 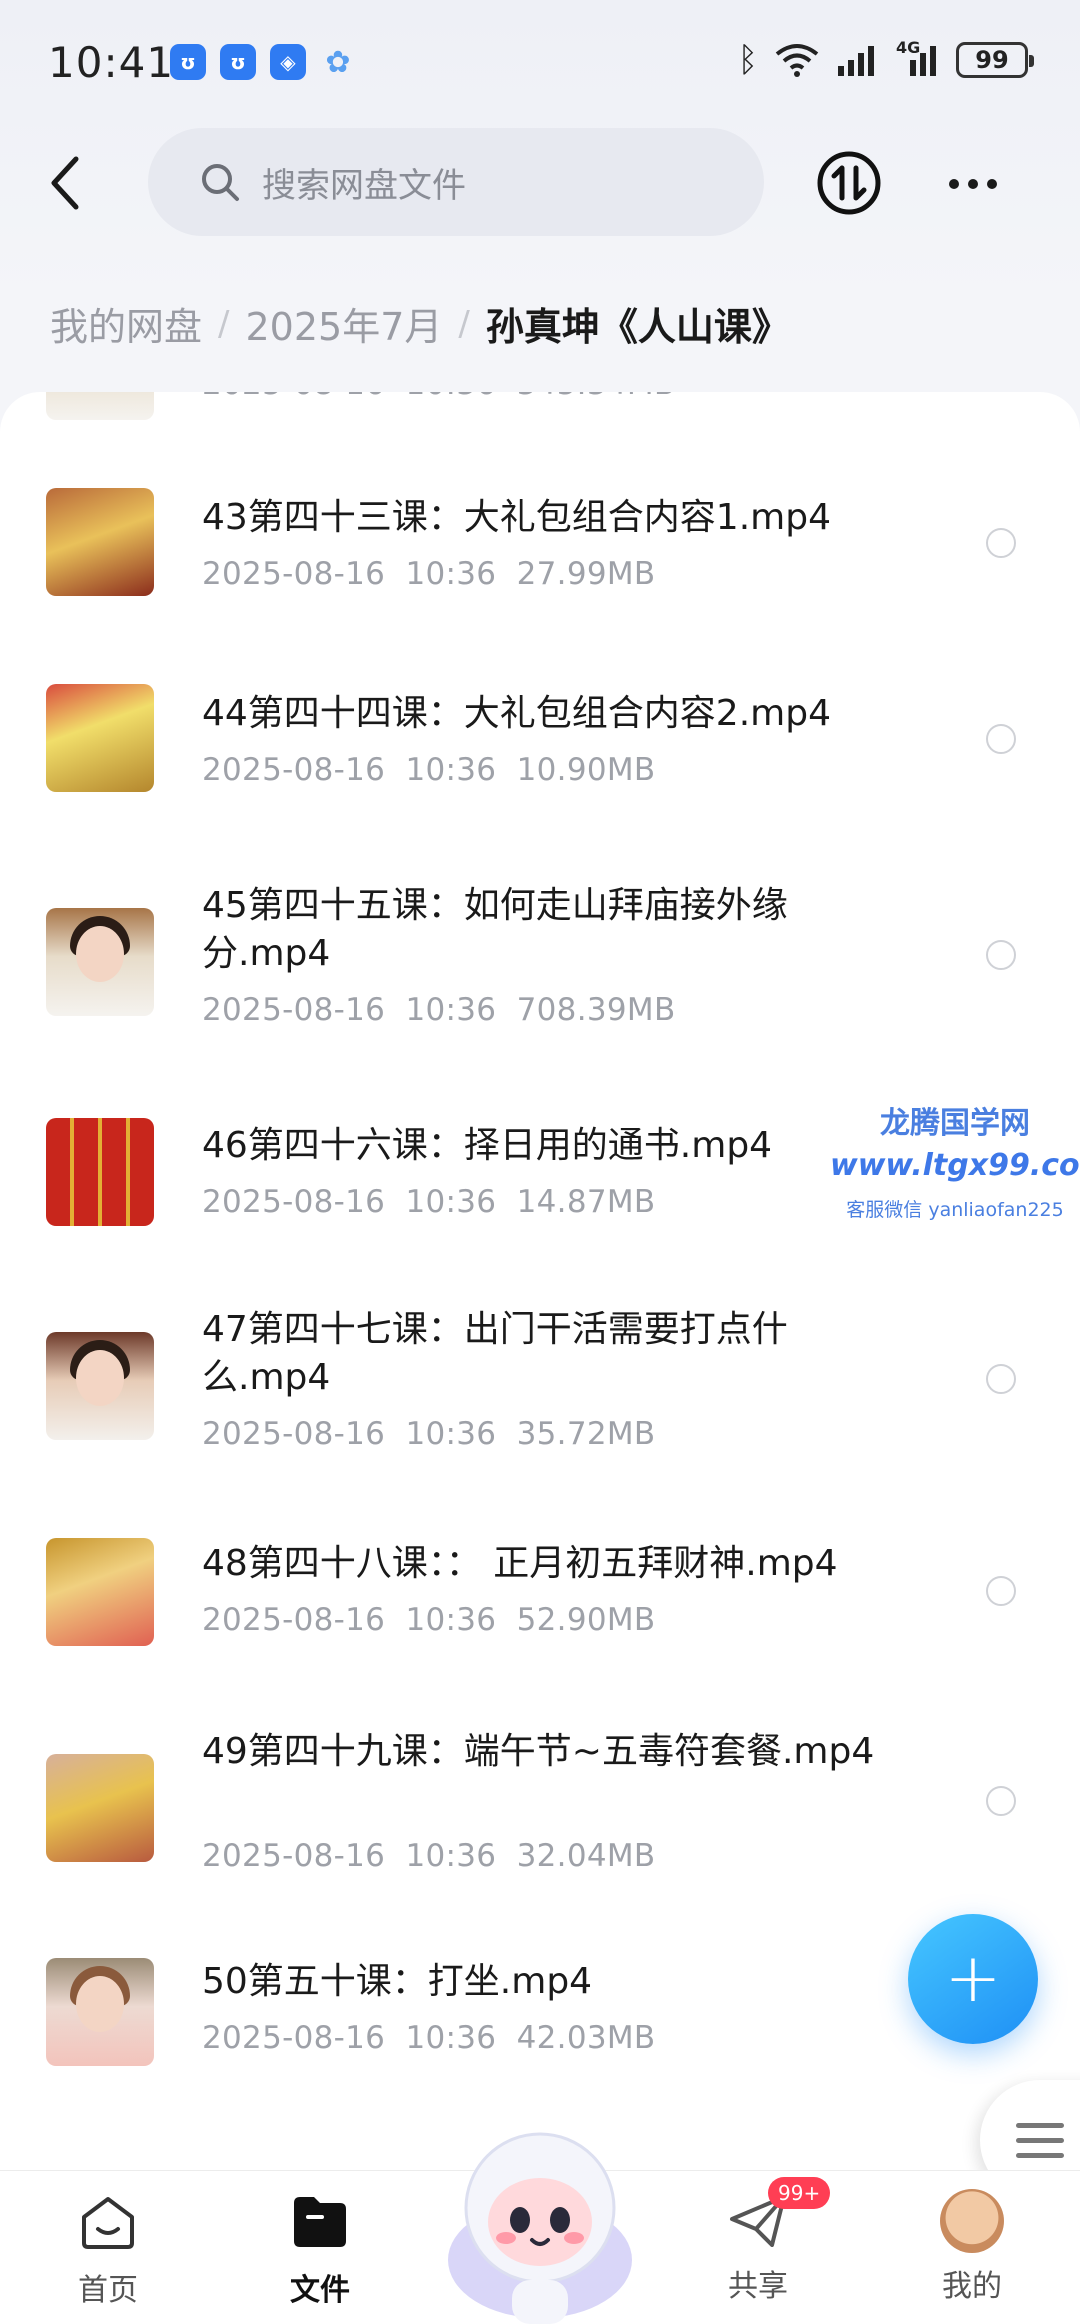 I want to click on file-meta: 2025-08-16 10:36 35.72MB, so click(x=429, y=1434).